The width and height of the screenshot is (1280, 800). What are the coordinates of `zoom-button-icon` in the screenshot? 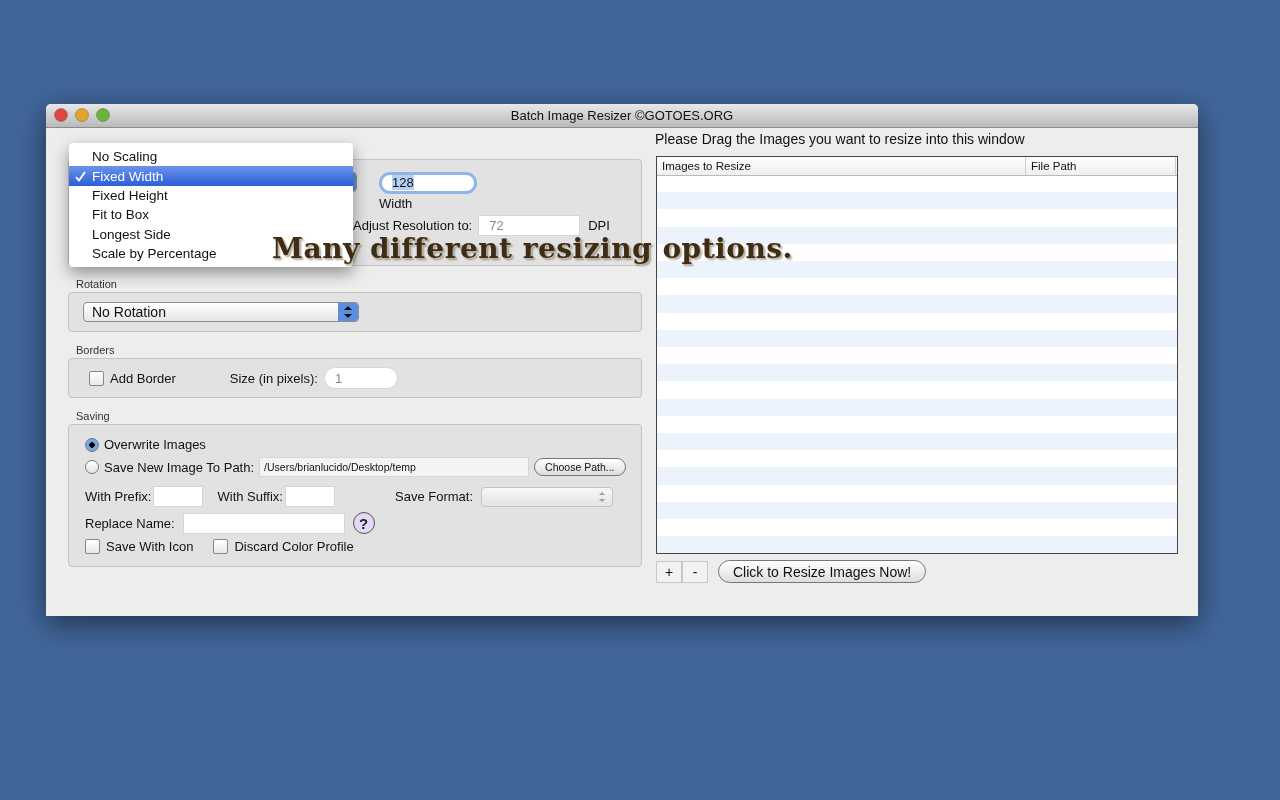 It's located at (103, 115).